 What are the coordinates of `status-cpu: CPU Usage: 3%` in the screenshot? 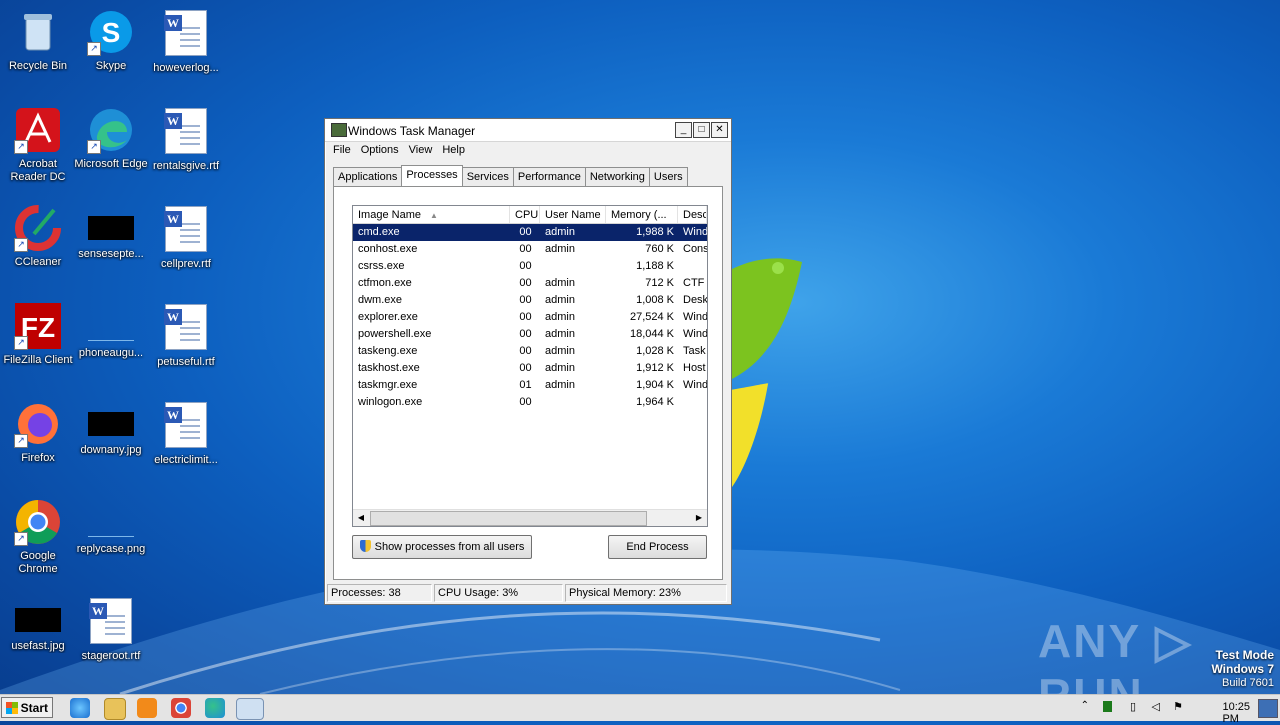 It's located at (498, 593).